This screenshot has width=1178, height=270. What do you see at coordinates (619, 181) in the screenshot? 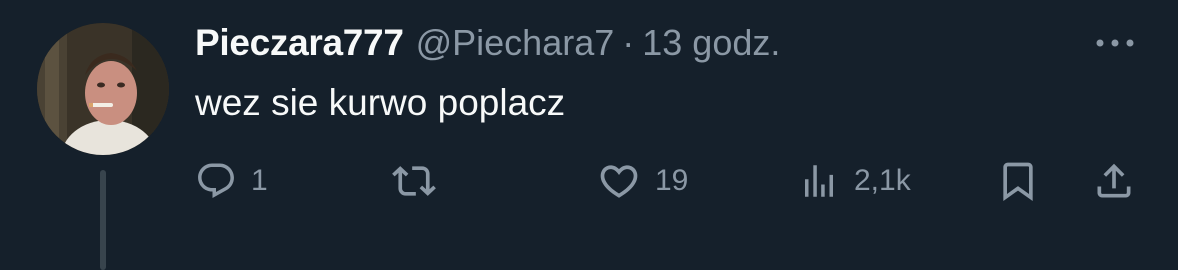
I see `heart-icon` at bounding box center [619, 181].